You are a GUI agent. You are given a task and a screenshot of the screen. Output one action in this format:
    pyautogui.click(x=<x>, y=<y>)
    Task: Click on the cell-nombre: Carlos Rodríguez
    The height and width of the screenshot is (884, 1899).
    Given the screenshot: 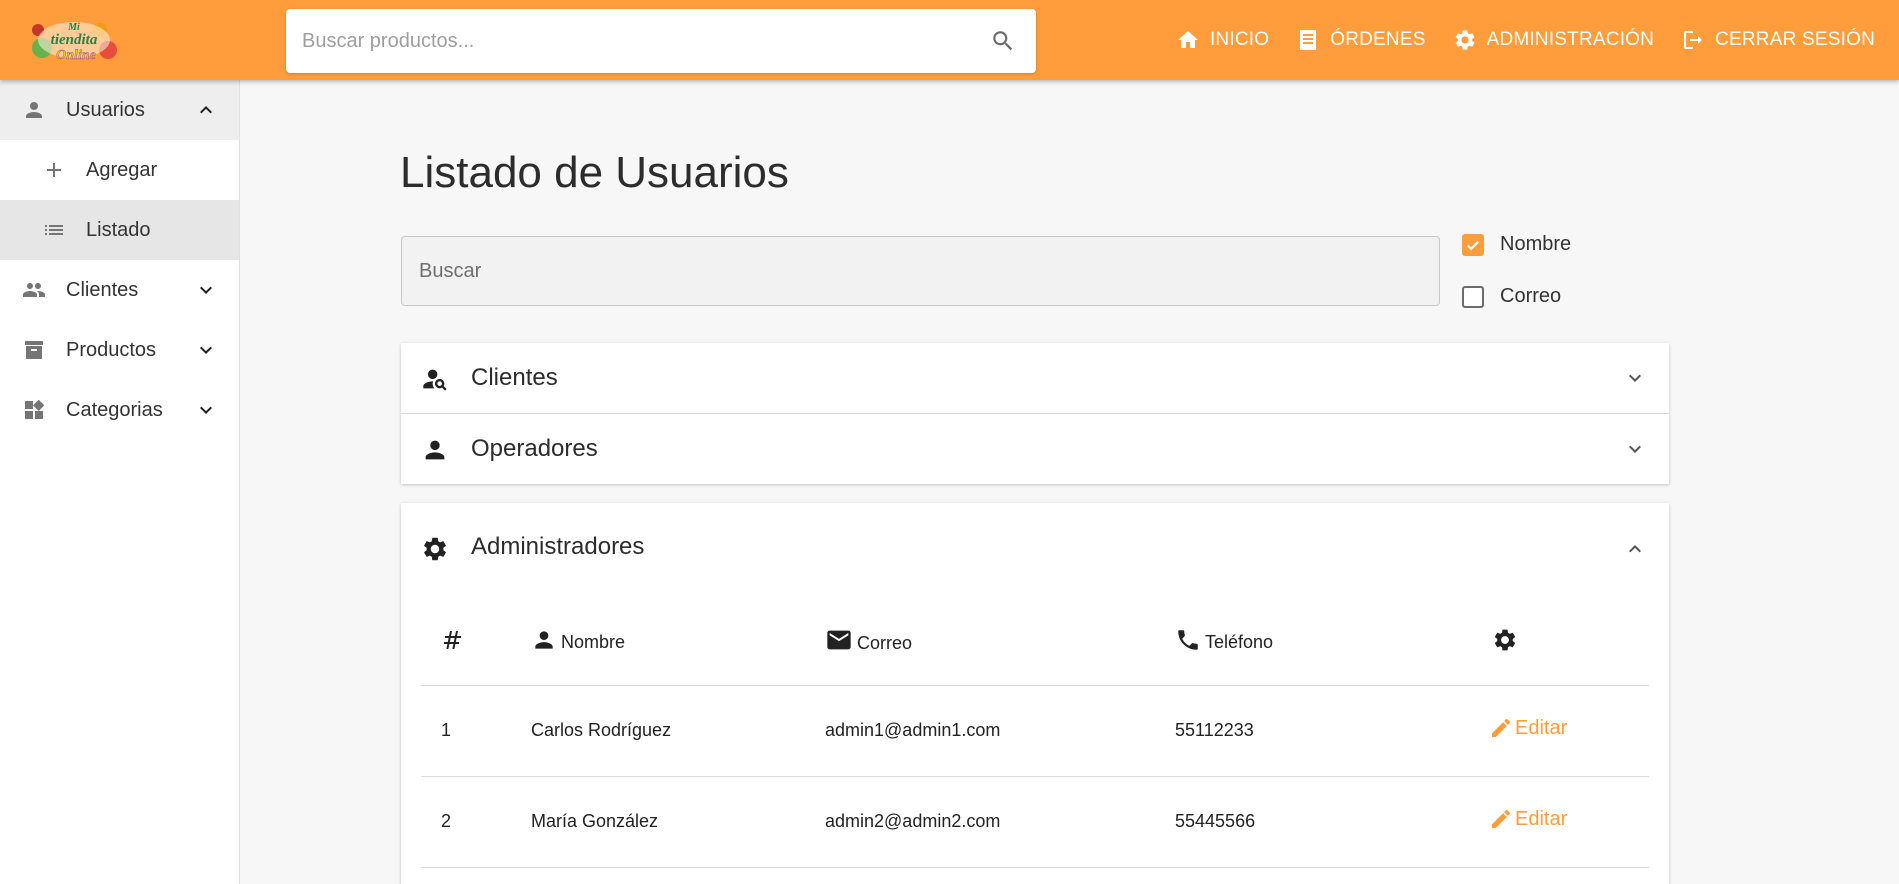 What is the action you would take?
    pyautogui.click(x=678, y=731)
    